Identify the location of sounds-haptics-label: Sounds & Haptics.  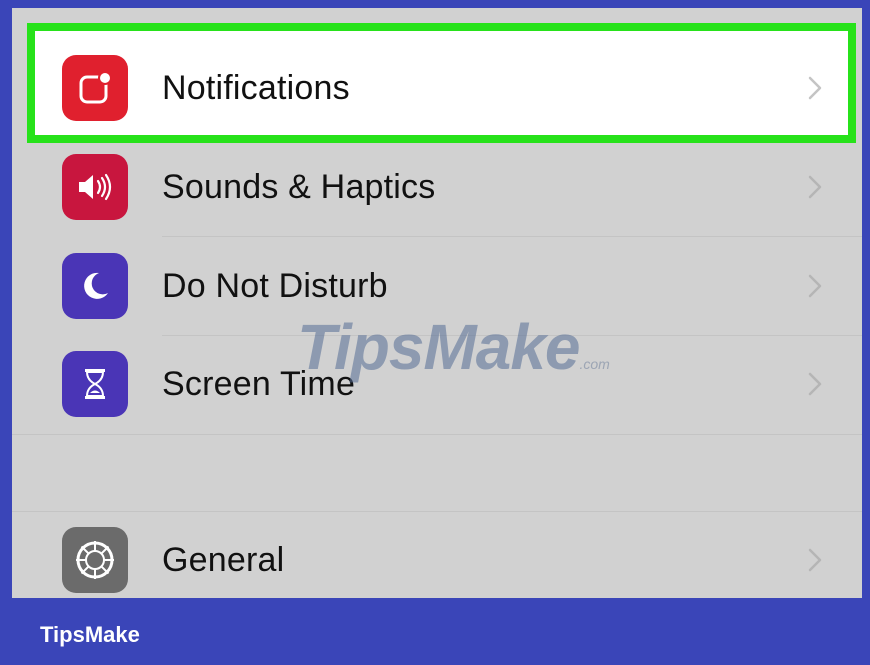
(299, 186).